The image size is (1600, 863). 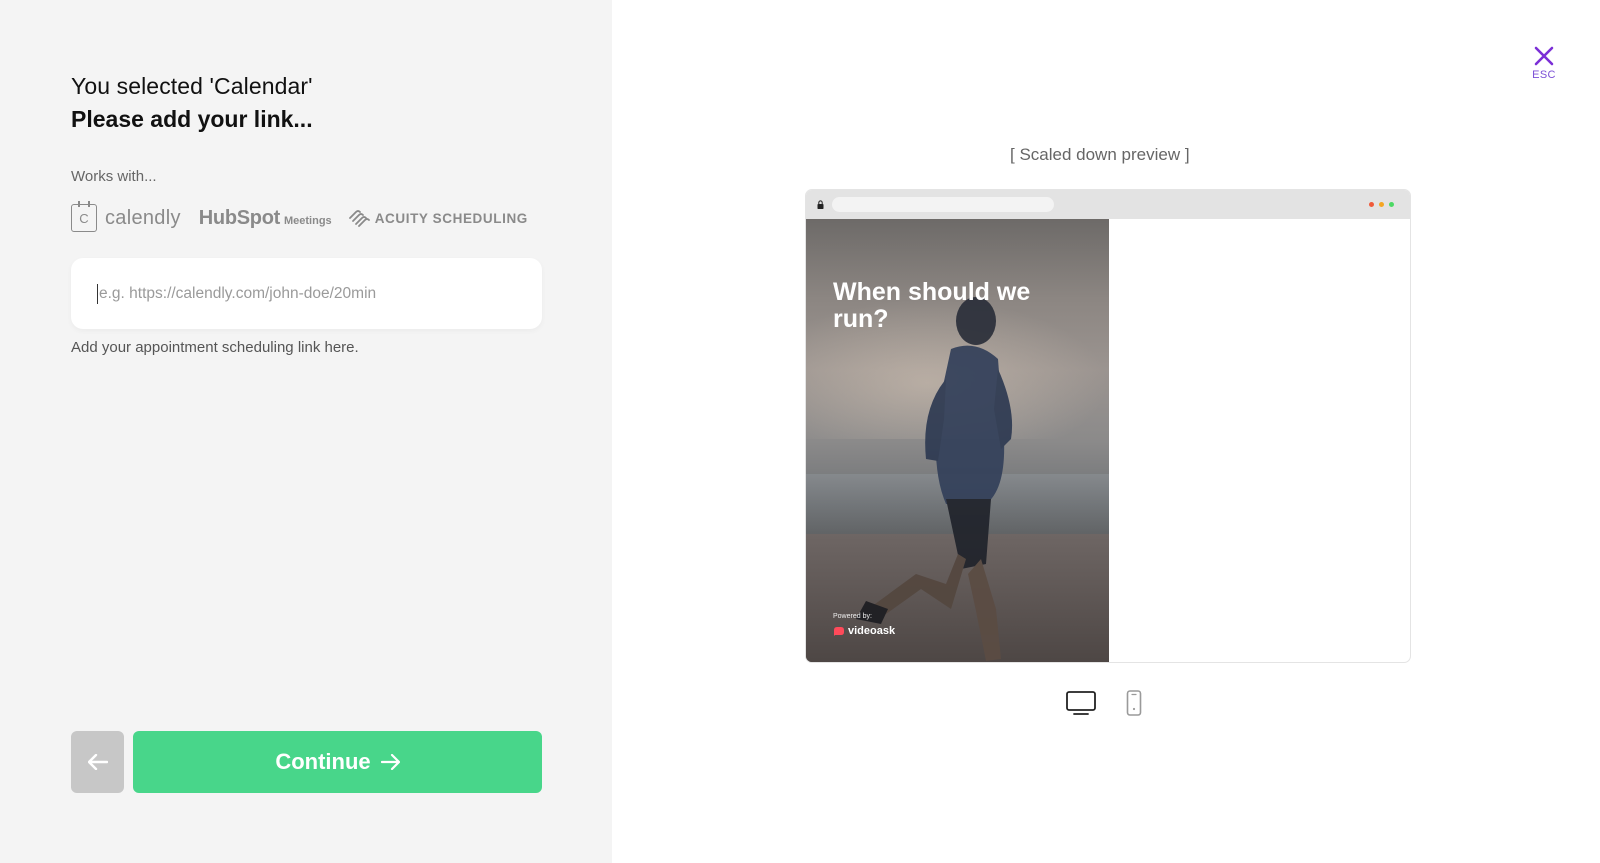 I want to click on calendly-logo: C calendly, so click(x=126, y=216).